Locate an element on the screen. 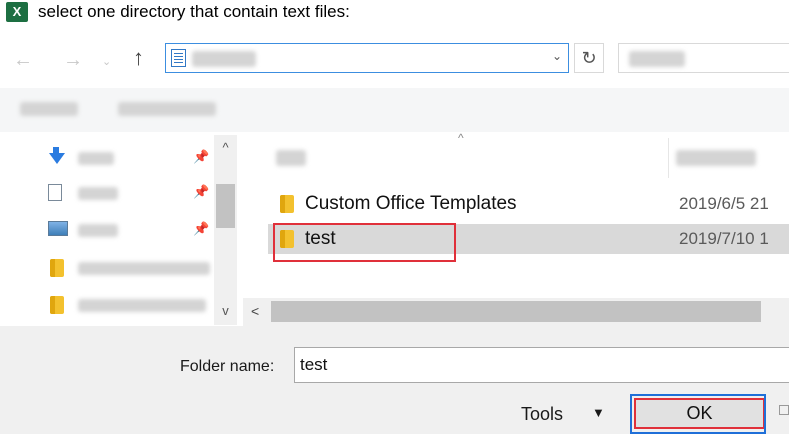 This screenshot has height=434, width=789. address-bar: ⌄ is located at coordinates (367, 58).